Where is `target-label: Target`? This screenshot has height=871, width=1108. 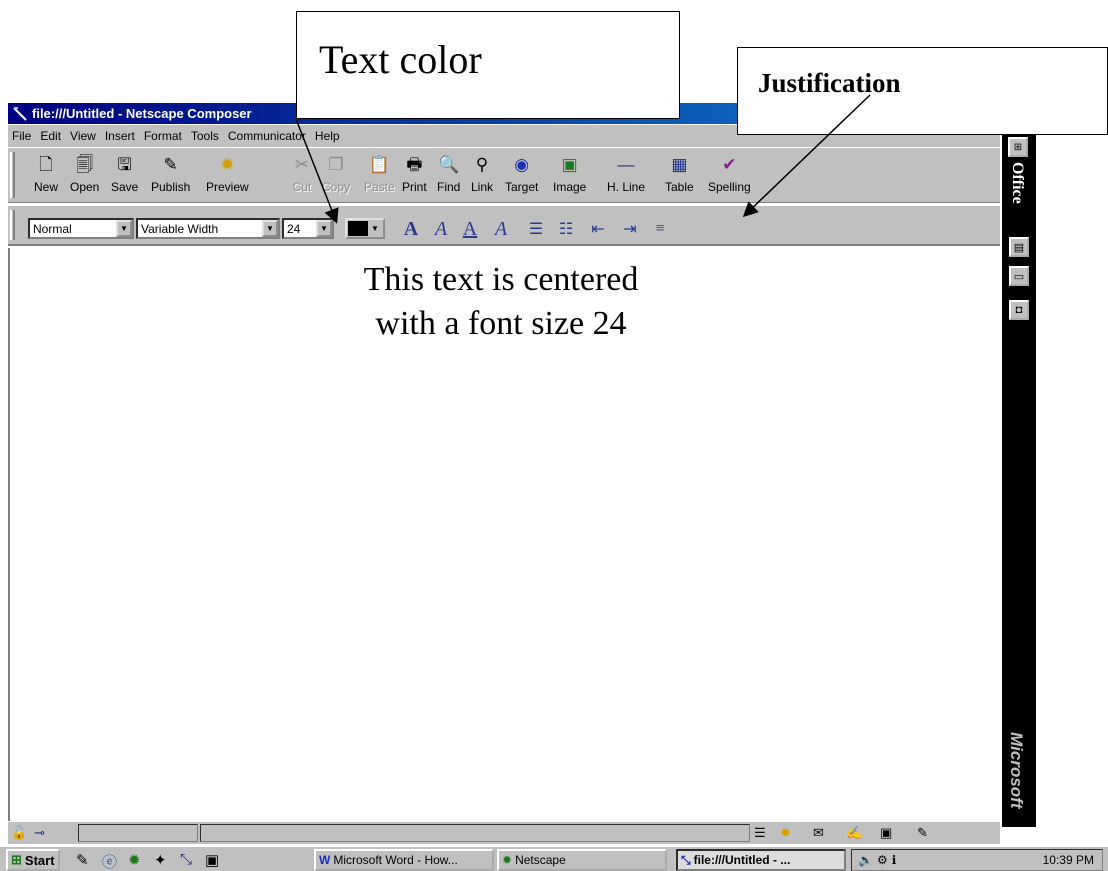 target-label: Target is located at coordinates (522, 187).